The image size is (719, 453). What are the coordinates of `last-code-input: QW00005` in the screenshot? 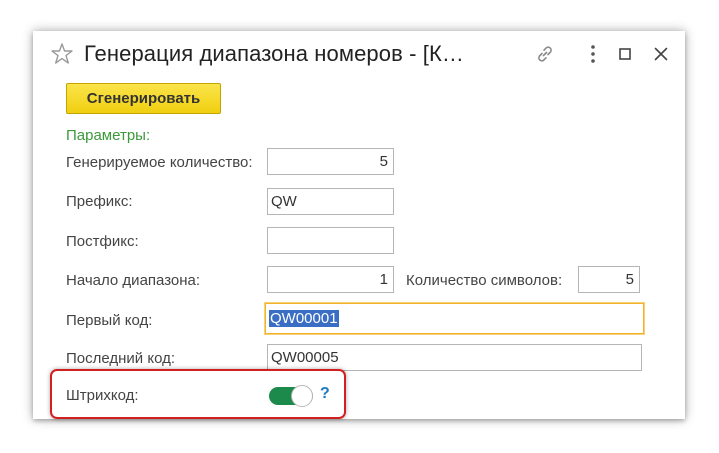 It's located at (454, 357).